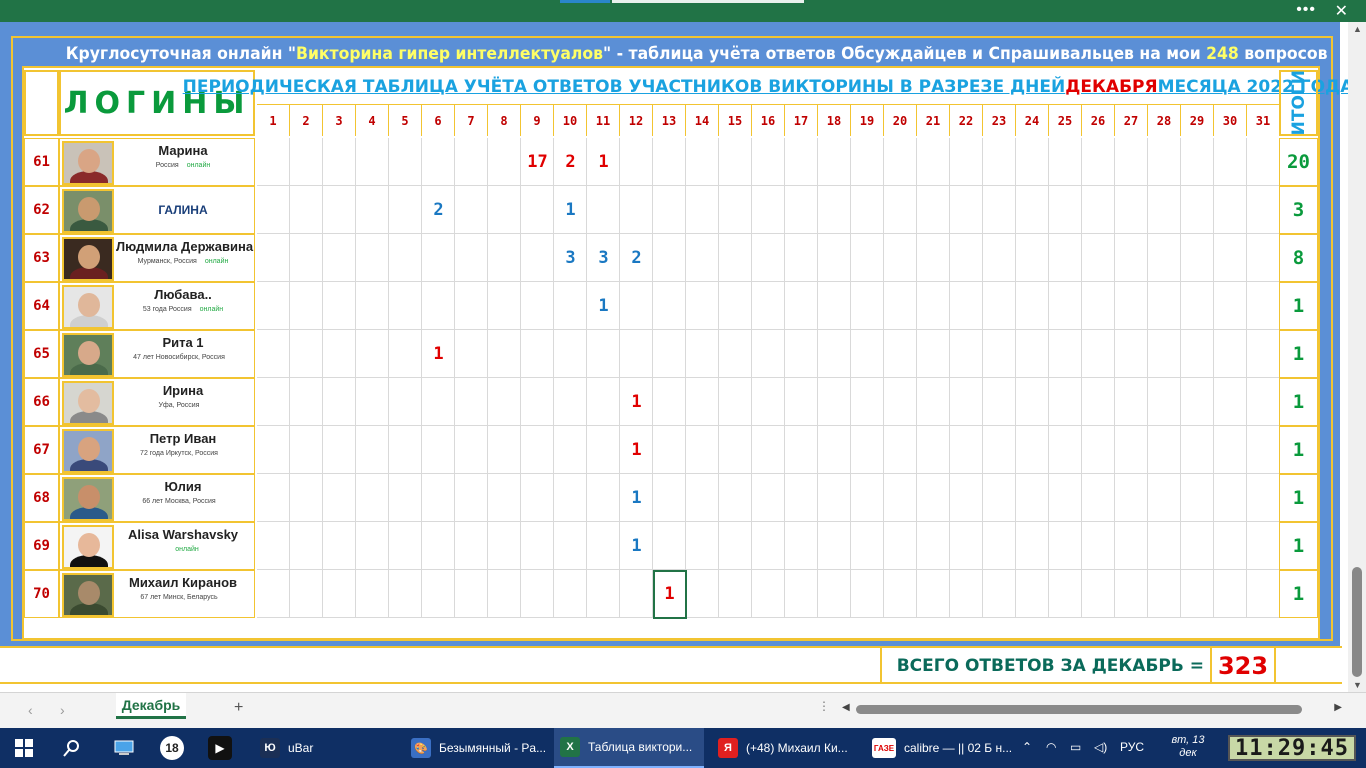 This screenshot has width=1366, height=768. Describe the element at coordinates (157, 498) in the screenshot. I see `login-cell: Юлия 66 лет Москва, Россия` at that location.